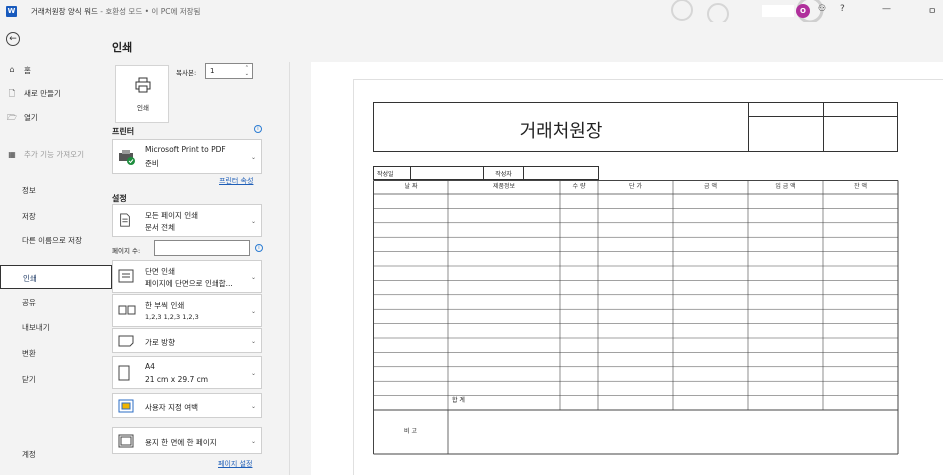  I want to click on printer-status: 준비, so click(152, 163).